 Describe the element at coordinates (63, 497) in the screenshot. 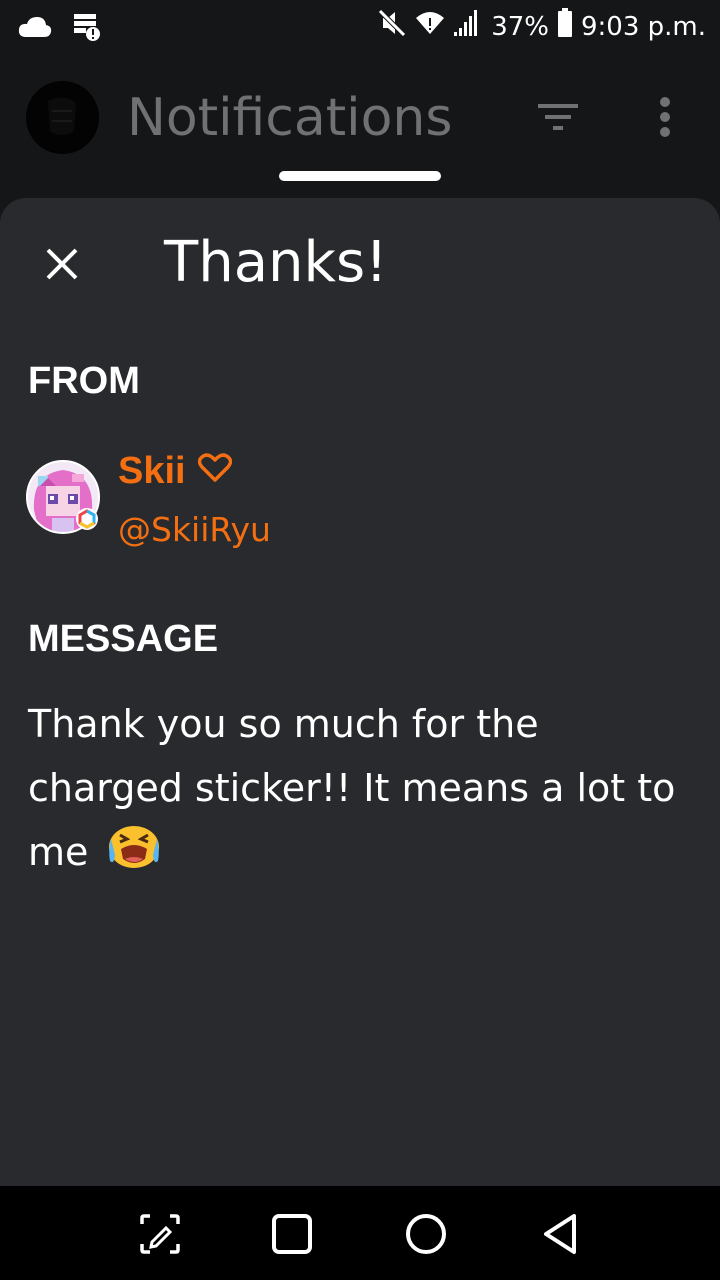

I see `sender-avatar` at that location.